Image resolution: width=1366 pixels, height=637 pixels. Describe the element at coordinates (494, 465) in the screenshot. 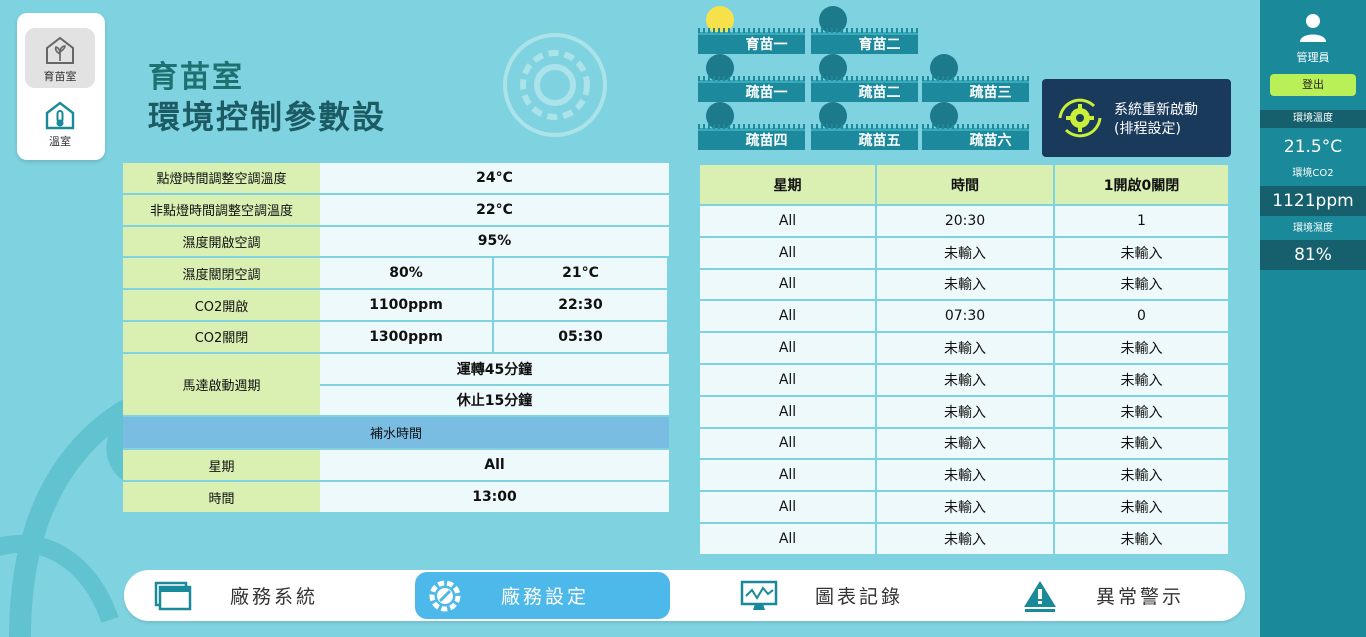

I see `param-value: All` at that location.